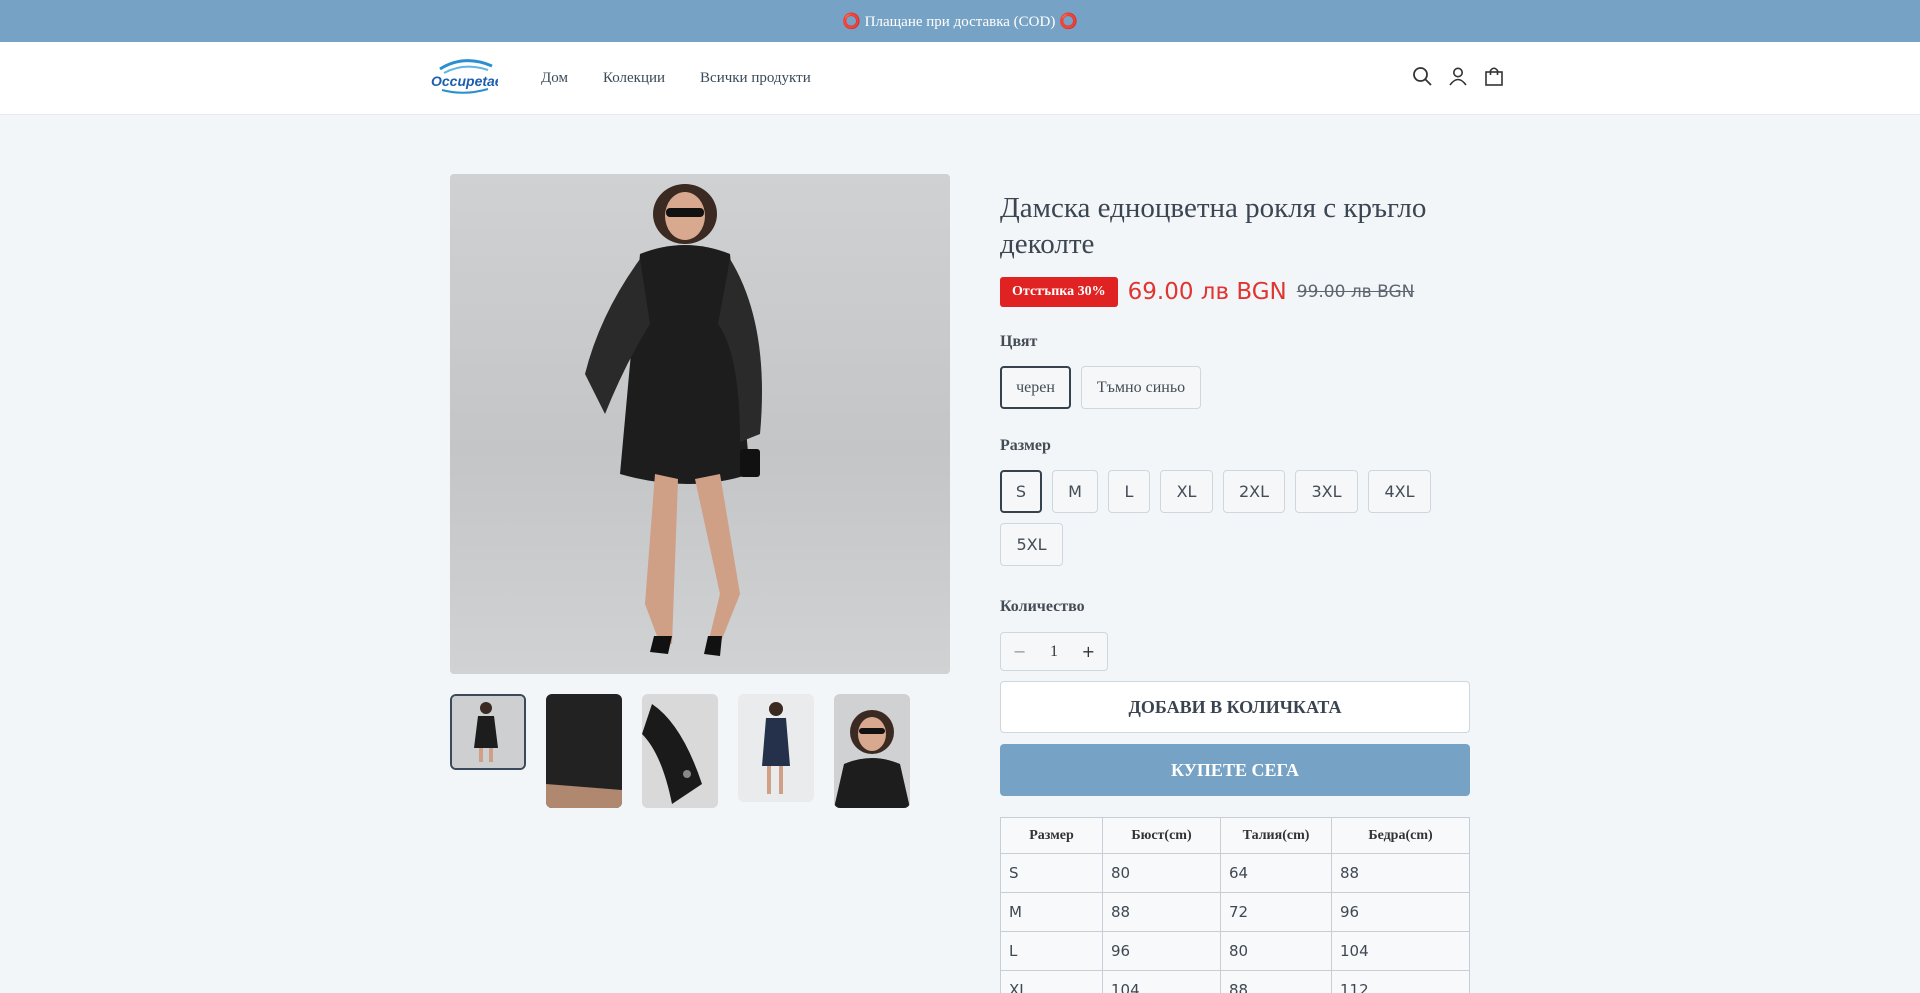 This screenshot has height=993, width=1920. What do you see at coordinates (1422, 76) in the screenshot?
I see `search-icon` at bounding box center [1422, 76].